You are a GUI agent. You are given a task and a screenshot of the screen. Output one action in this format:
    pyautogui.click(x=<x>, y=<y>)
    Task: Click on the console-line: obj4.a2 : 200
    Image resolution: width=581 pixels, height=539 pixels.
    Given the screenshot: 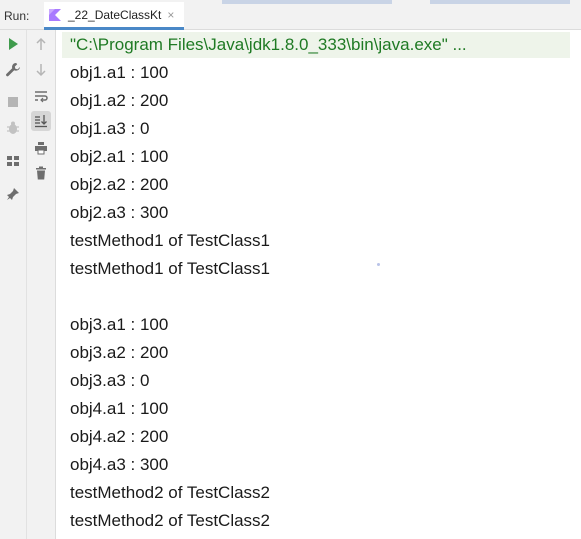 What is the action you would take?
    pyautogui.click(x=119, y=436)
    